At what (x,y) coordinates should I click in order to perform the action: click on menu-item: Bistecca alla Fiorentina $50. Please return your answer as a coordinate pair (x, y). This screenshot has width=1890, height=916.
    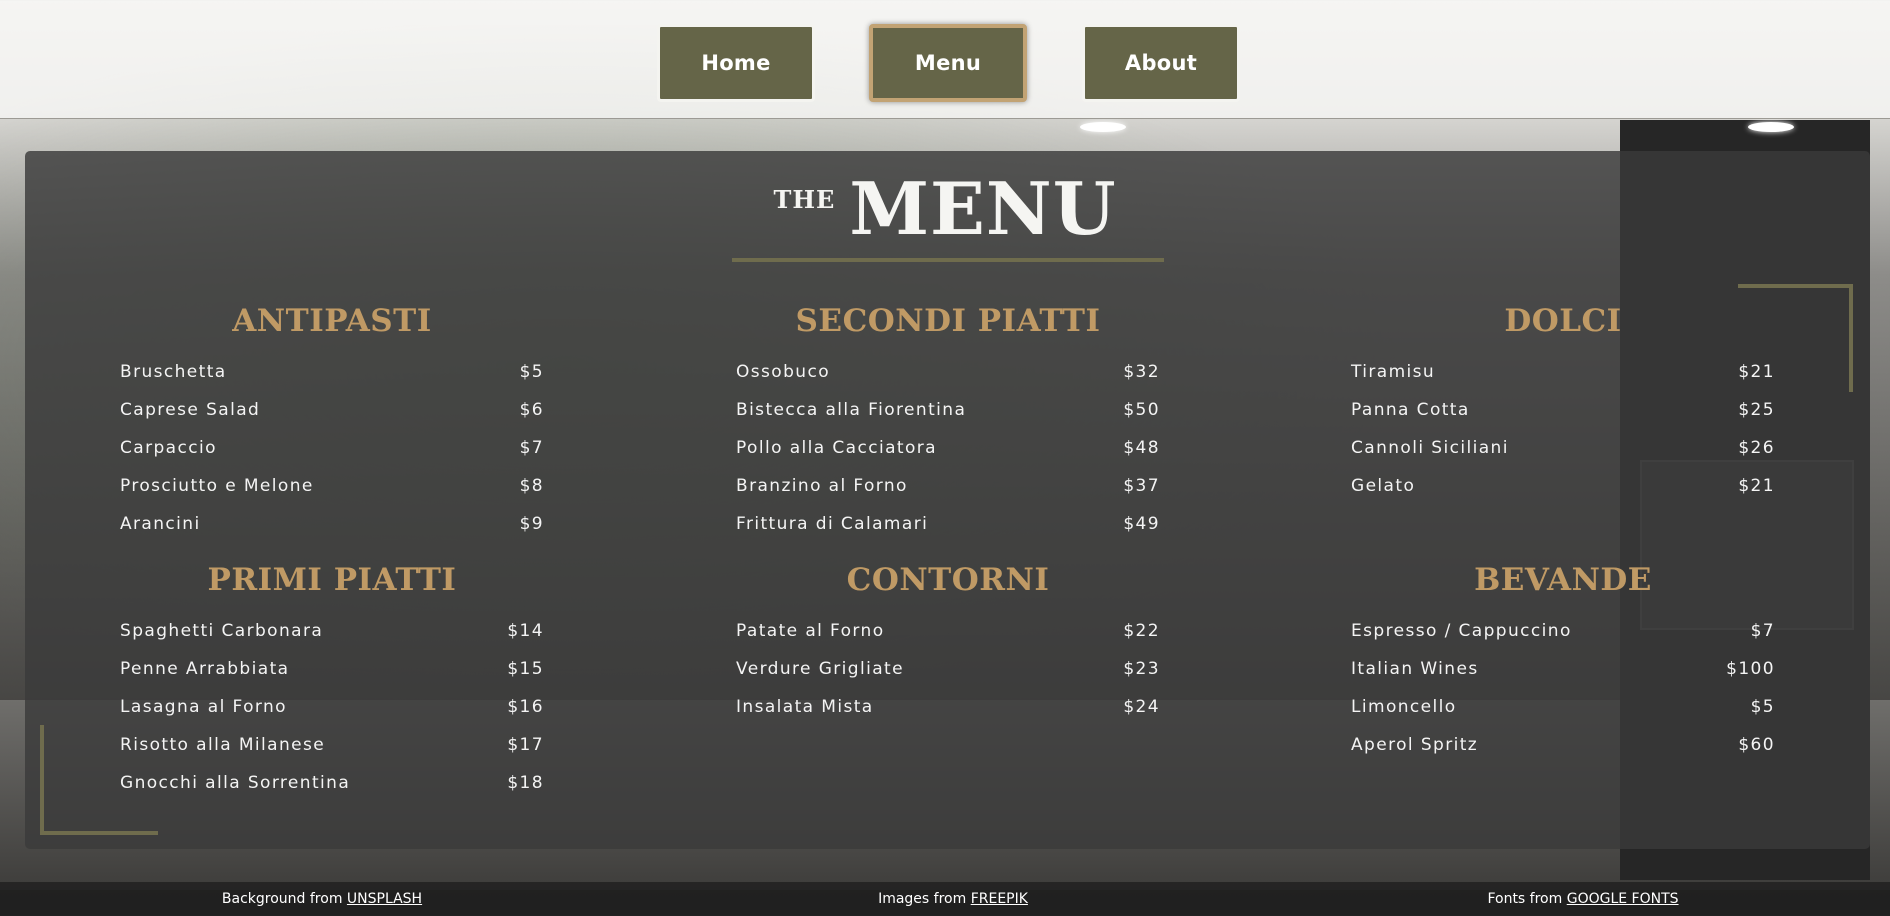
    Looking at the image, I should click on (948, 410).